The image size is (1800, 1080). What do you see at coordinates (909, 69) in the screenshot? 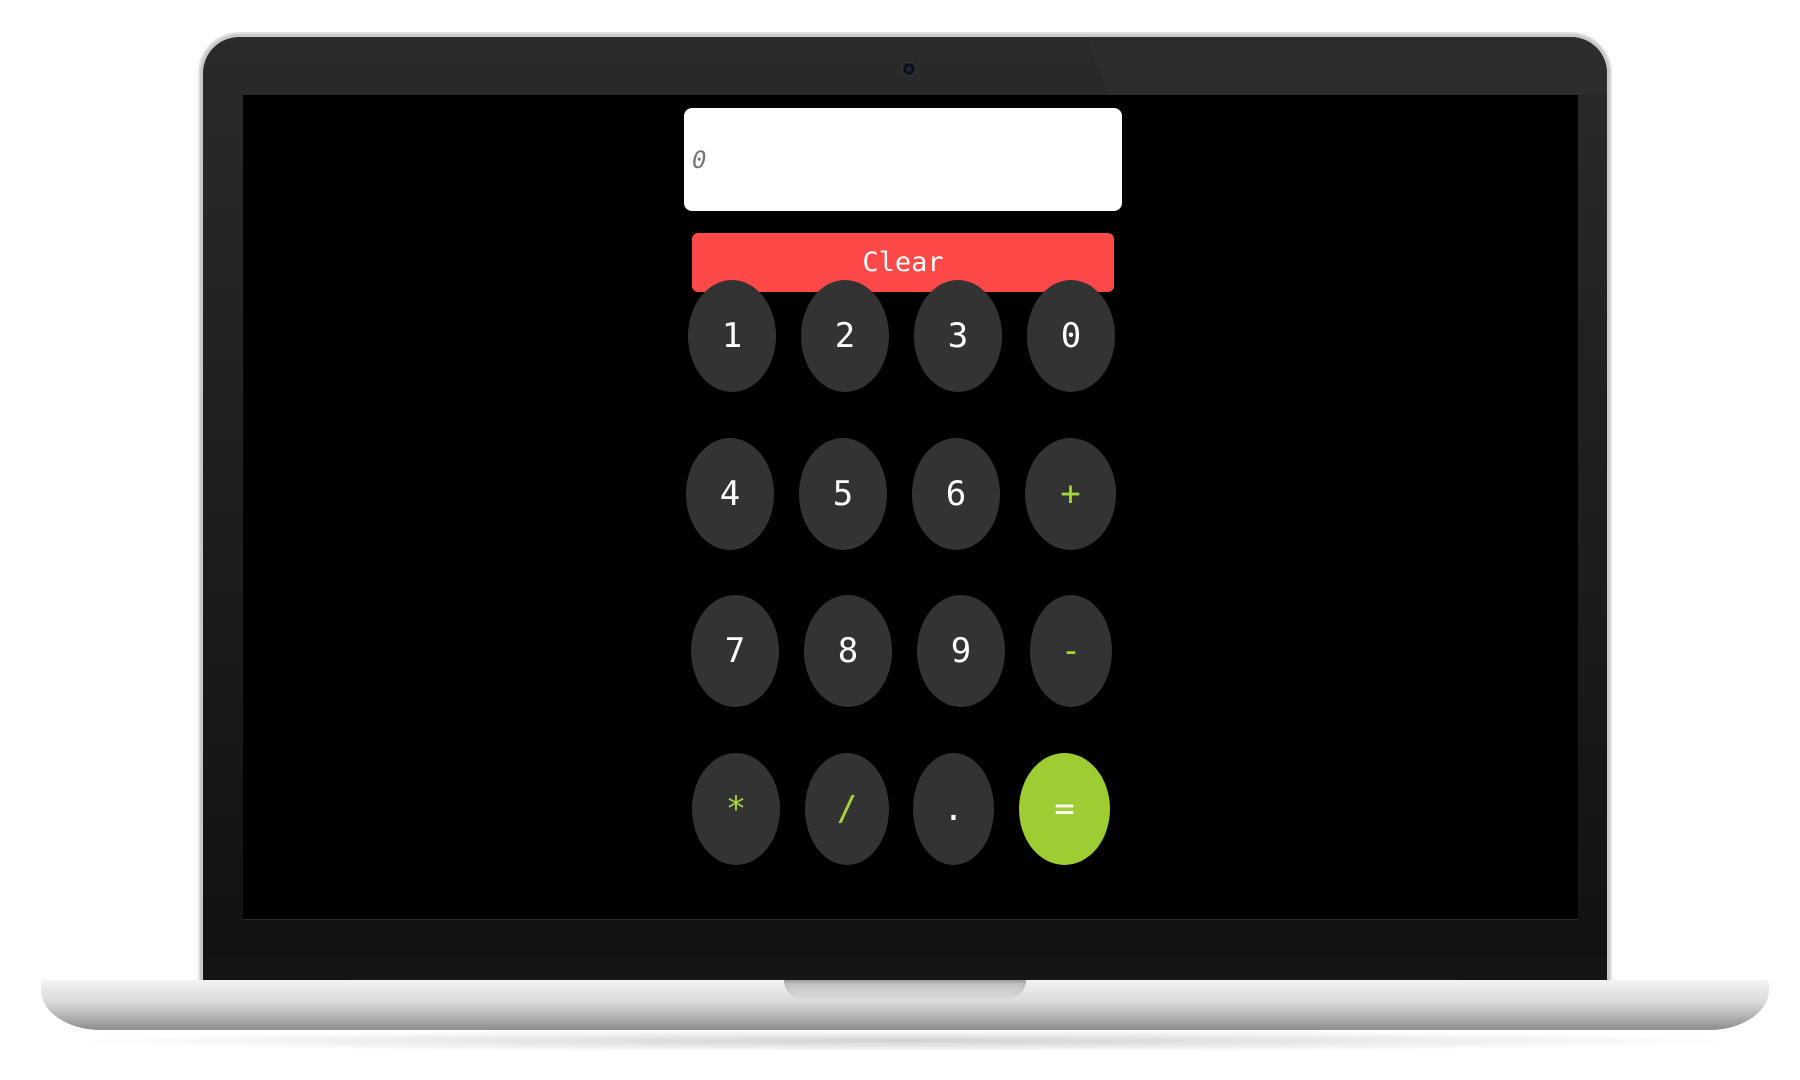
I see `webcam-icon` at bounding box center [909, 69].